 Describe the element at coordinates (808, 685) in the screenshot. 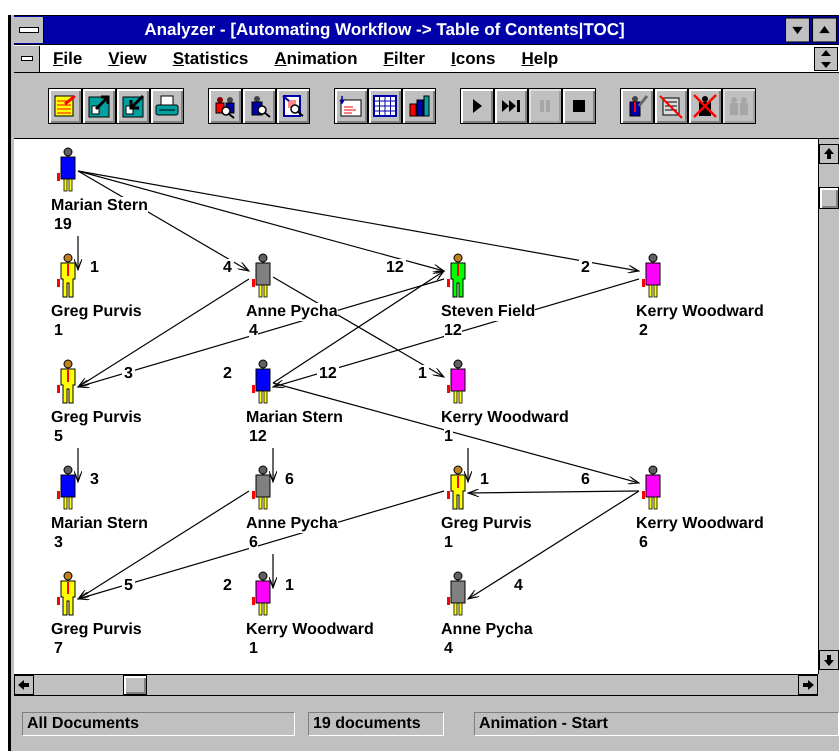

I see `scroll-right-icon` at that location.